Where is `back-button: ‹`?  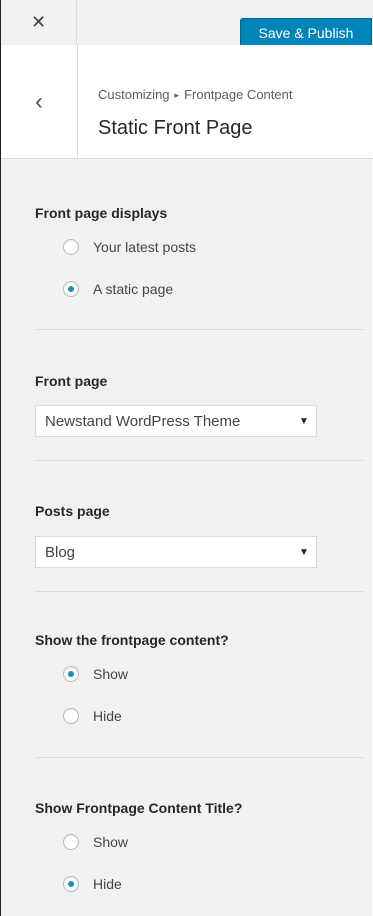
back-button: ‹ is located at coordinates (39, 101).